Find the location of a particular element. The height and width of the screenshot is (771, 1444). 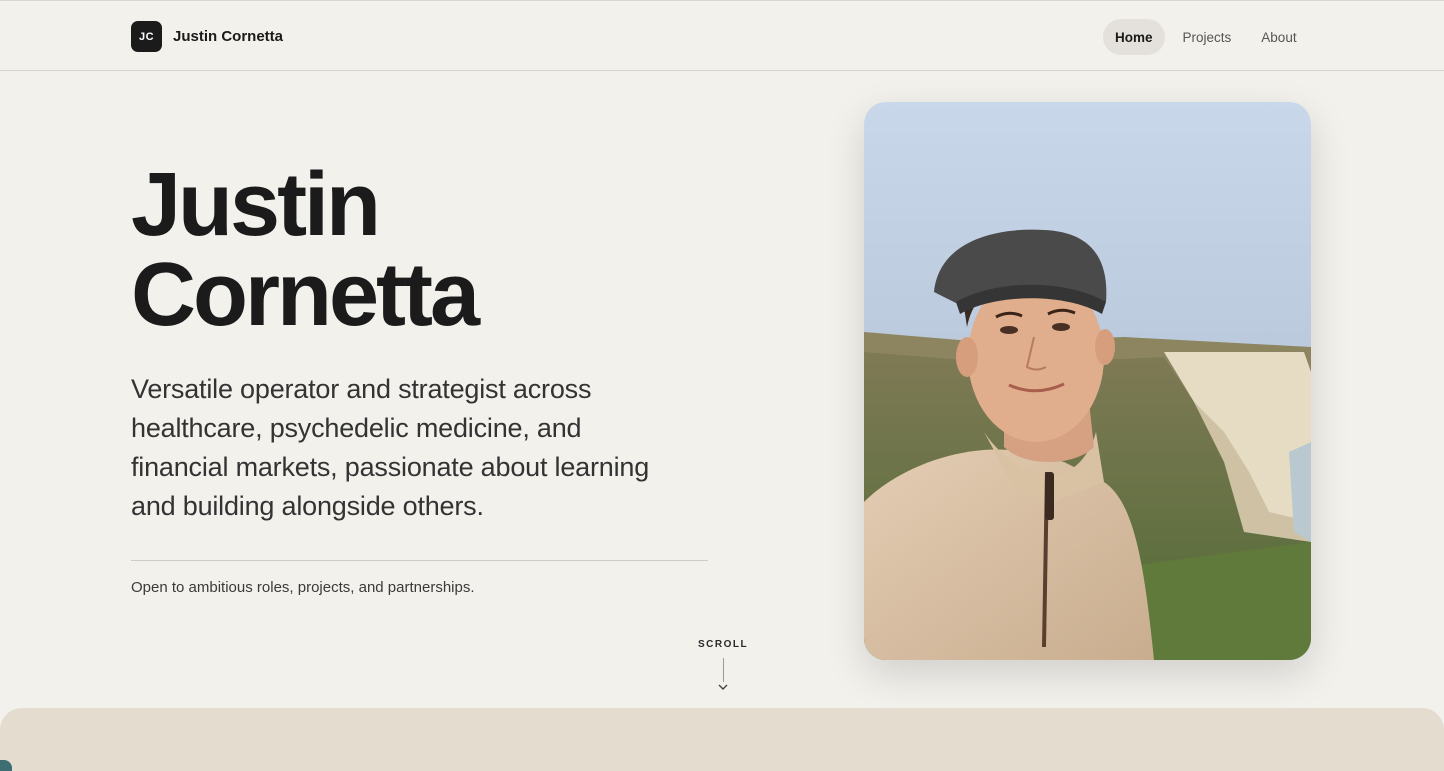

hero-name-line-1: Justin is located at coordinates (256, 205).